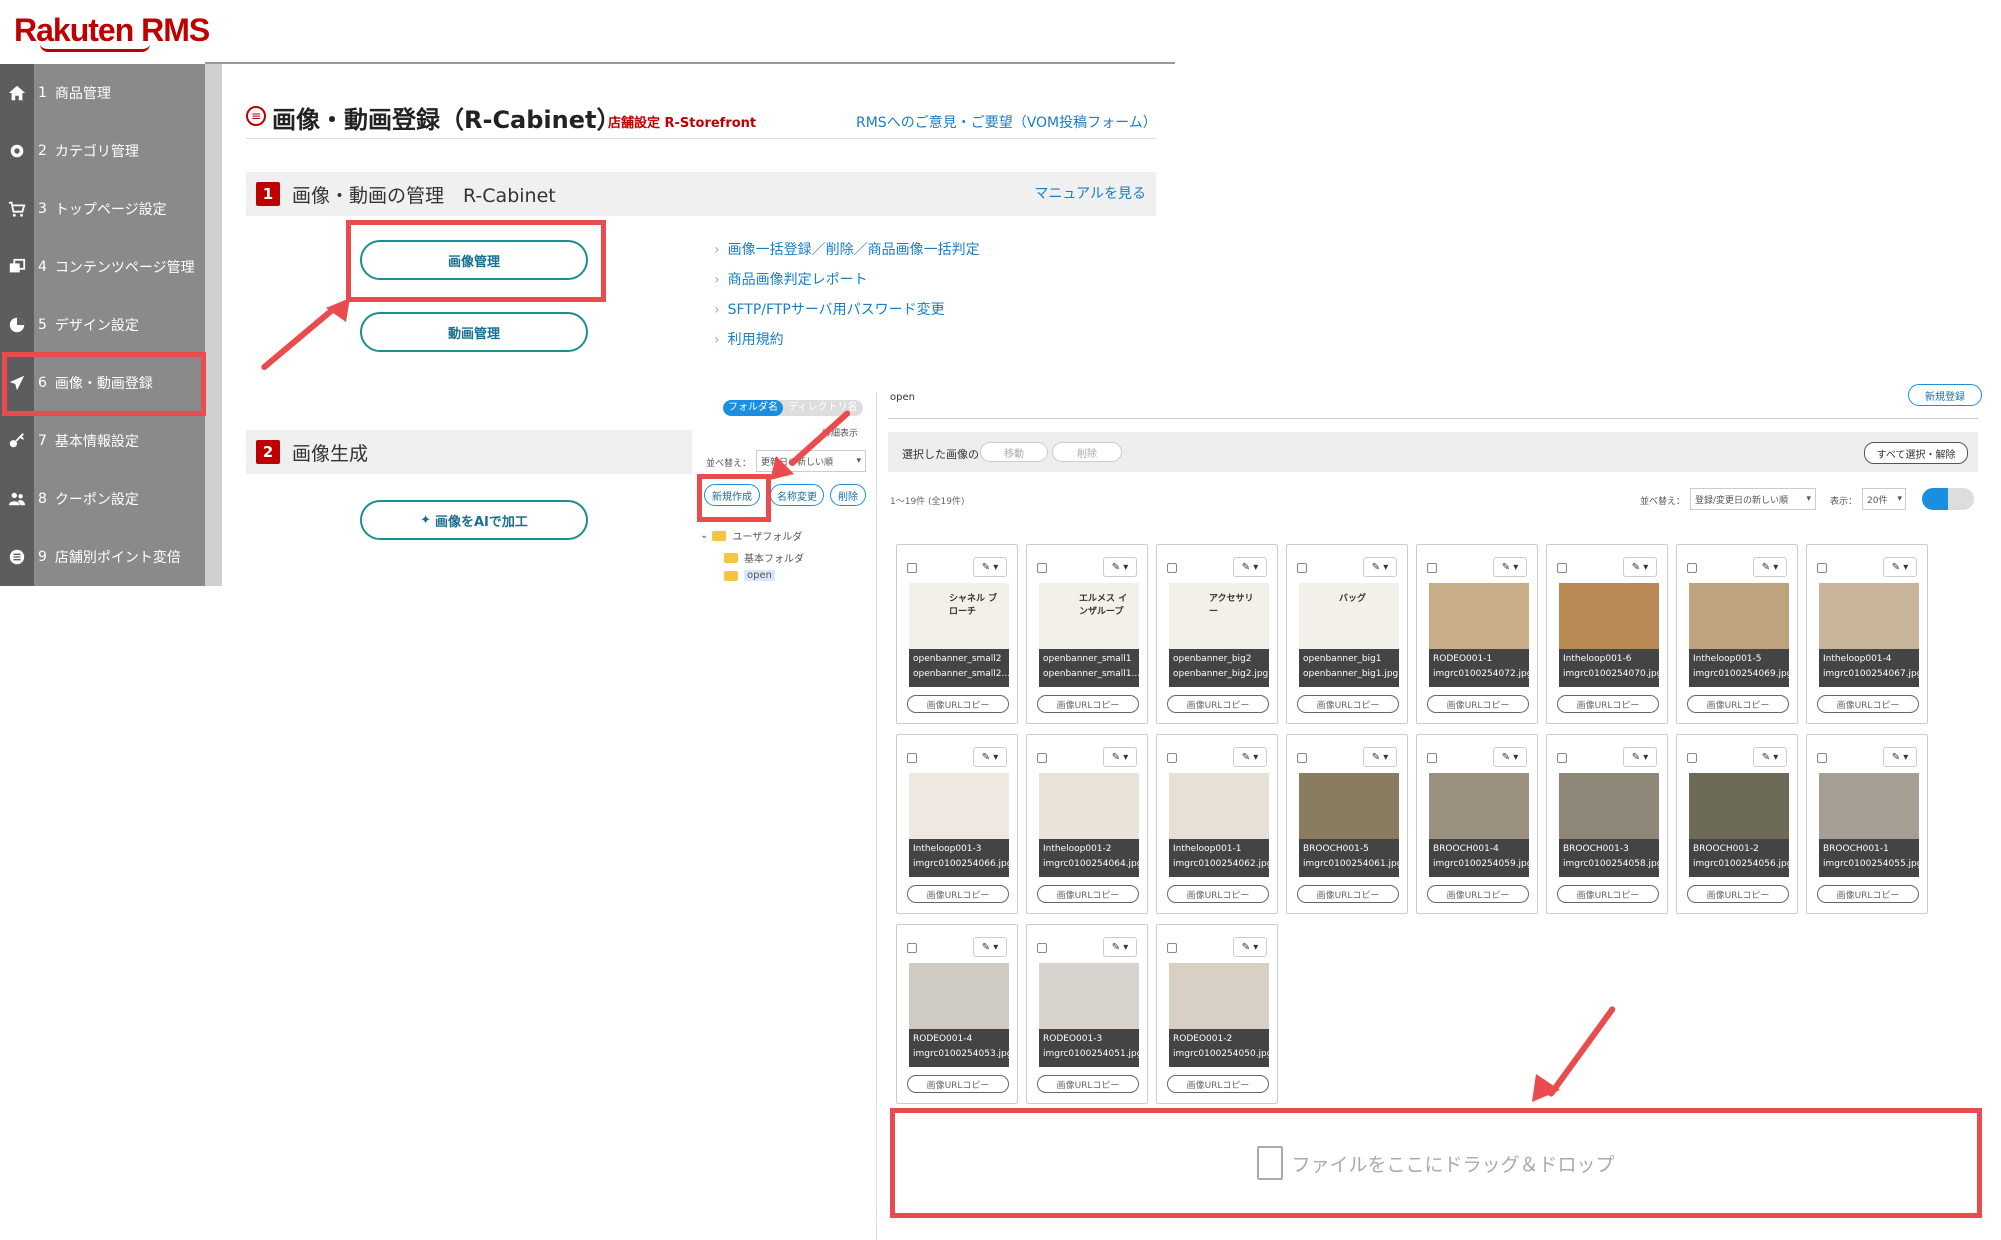  What do you see at coordinates (1753, 499) in the screenshot?
I see `image-sort-select: 登録/変更日の新しい順 ▾` at bounding box center [1753, 499].